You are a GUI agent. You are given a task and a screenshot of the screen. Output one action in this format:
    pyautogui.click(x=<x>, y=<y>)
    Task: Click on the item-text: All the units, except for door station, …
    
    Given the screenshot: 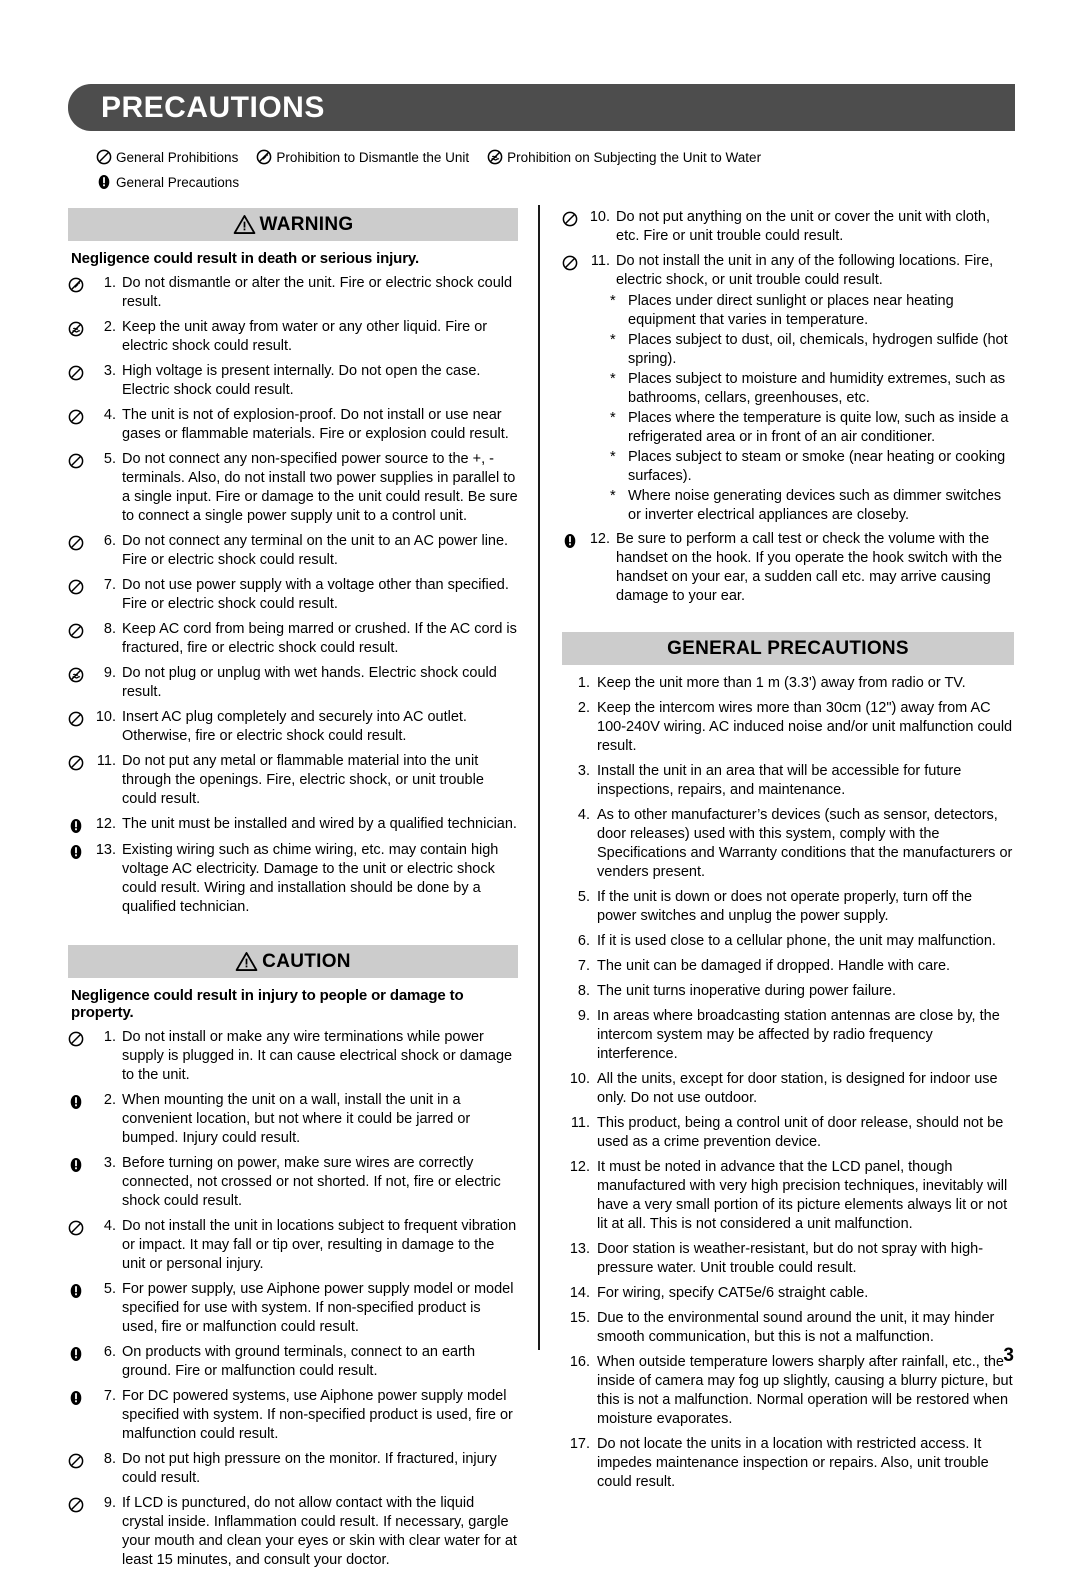 What is the action you would take?
    pyautogui.click(x=797, y=1088)
    